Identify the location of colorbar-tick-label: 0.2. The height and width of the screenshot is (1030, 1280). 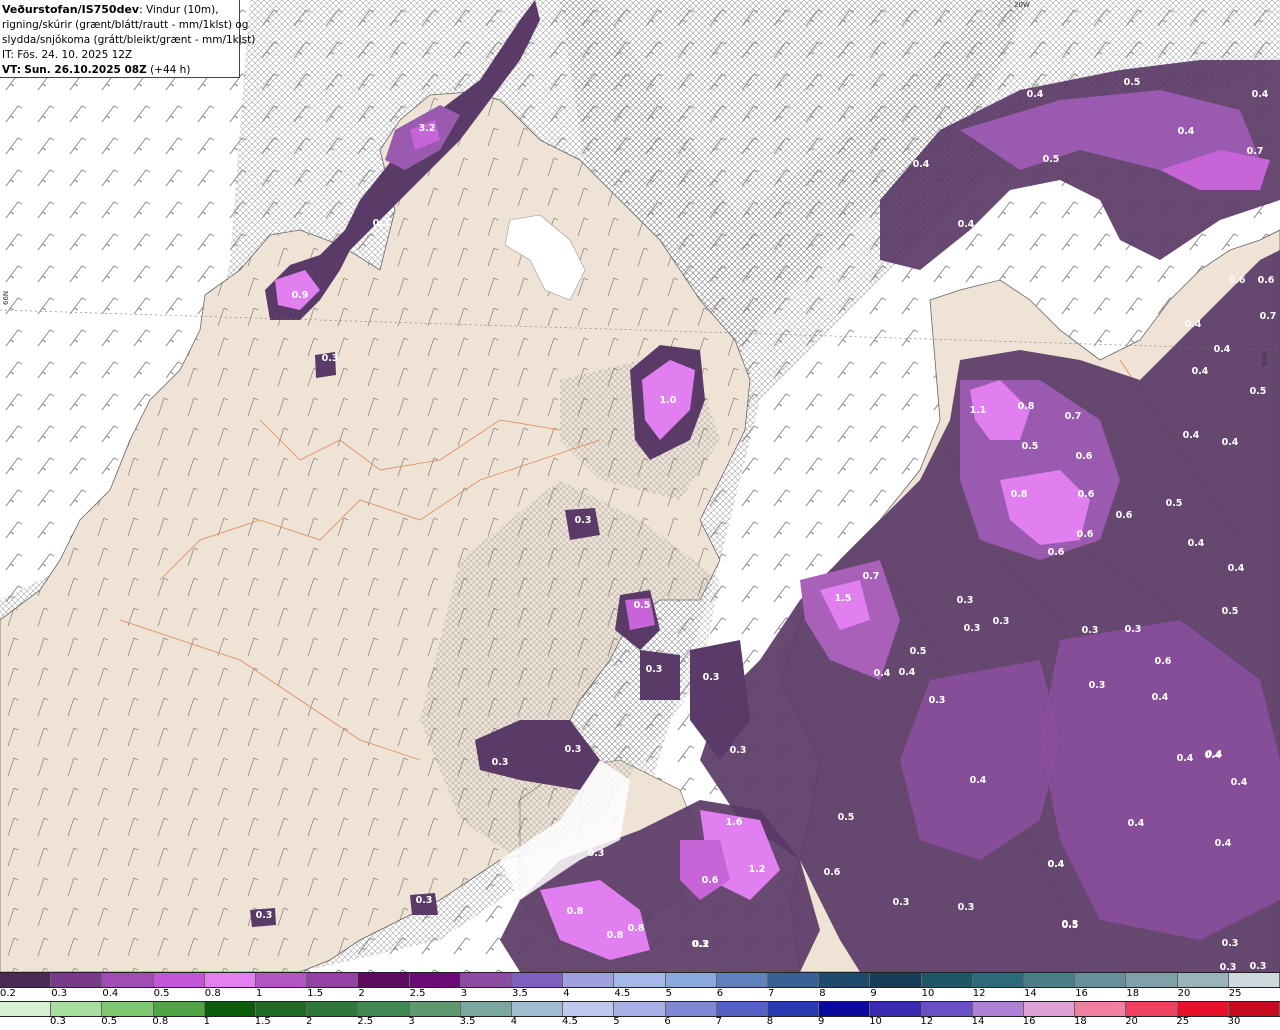
(8, 993).